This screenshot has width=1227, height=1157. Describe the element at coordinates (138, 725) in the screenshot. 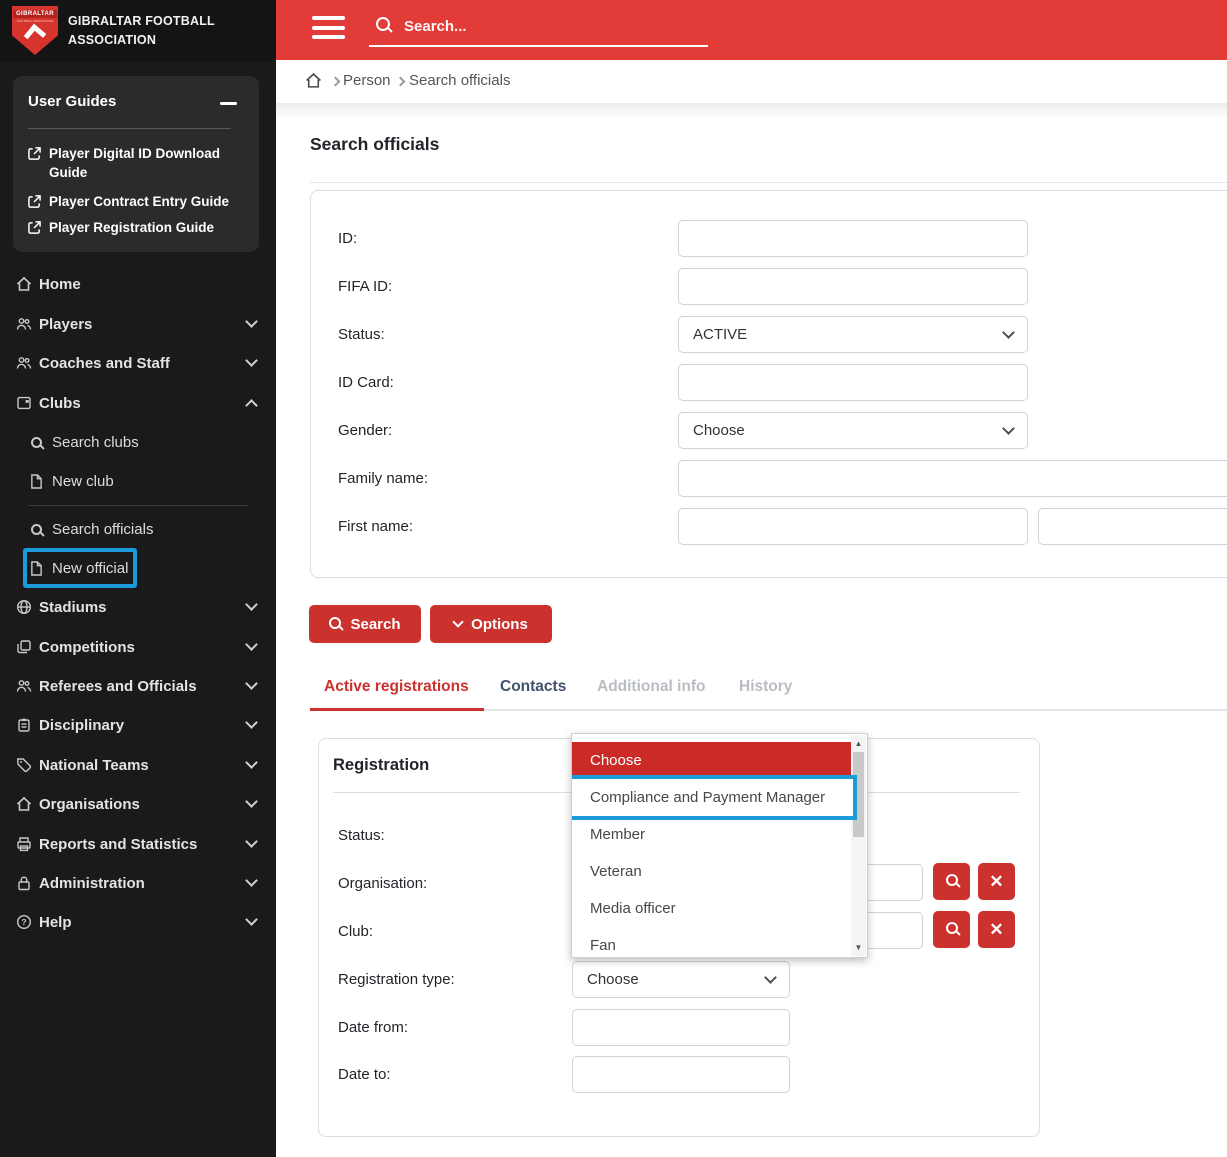

I see `sidebar-item-disciplinary: Disciplinary` at that location.